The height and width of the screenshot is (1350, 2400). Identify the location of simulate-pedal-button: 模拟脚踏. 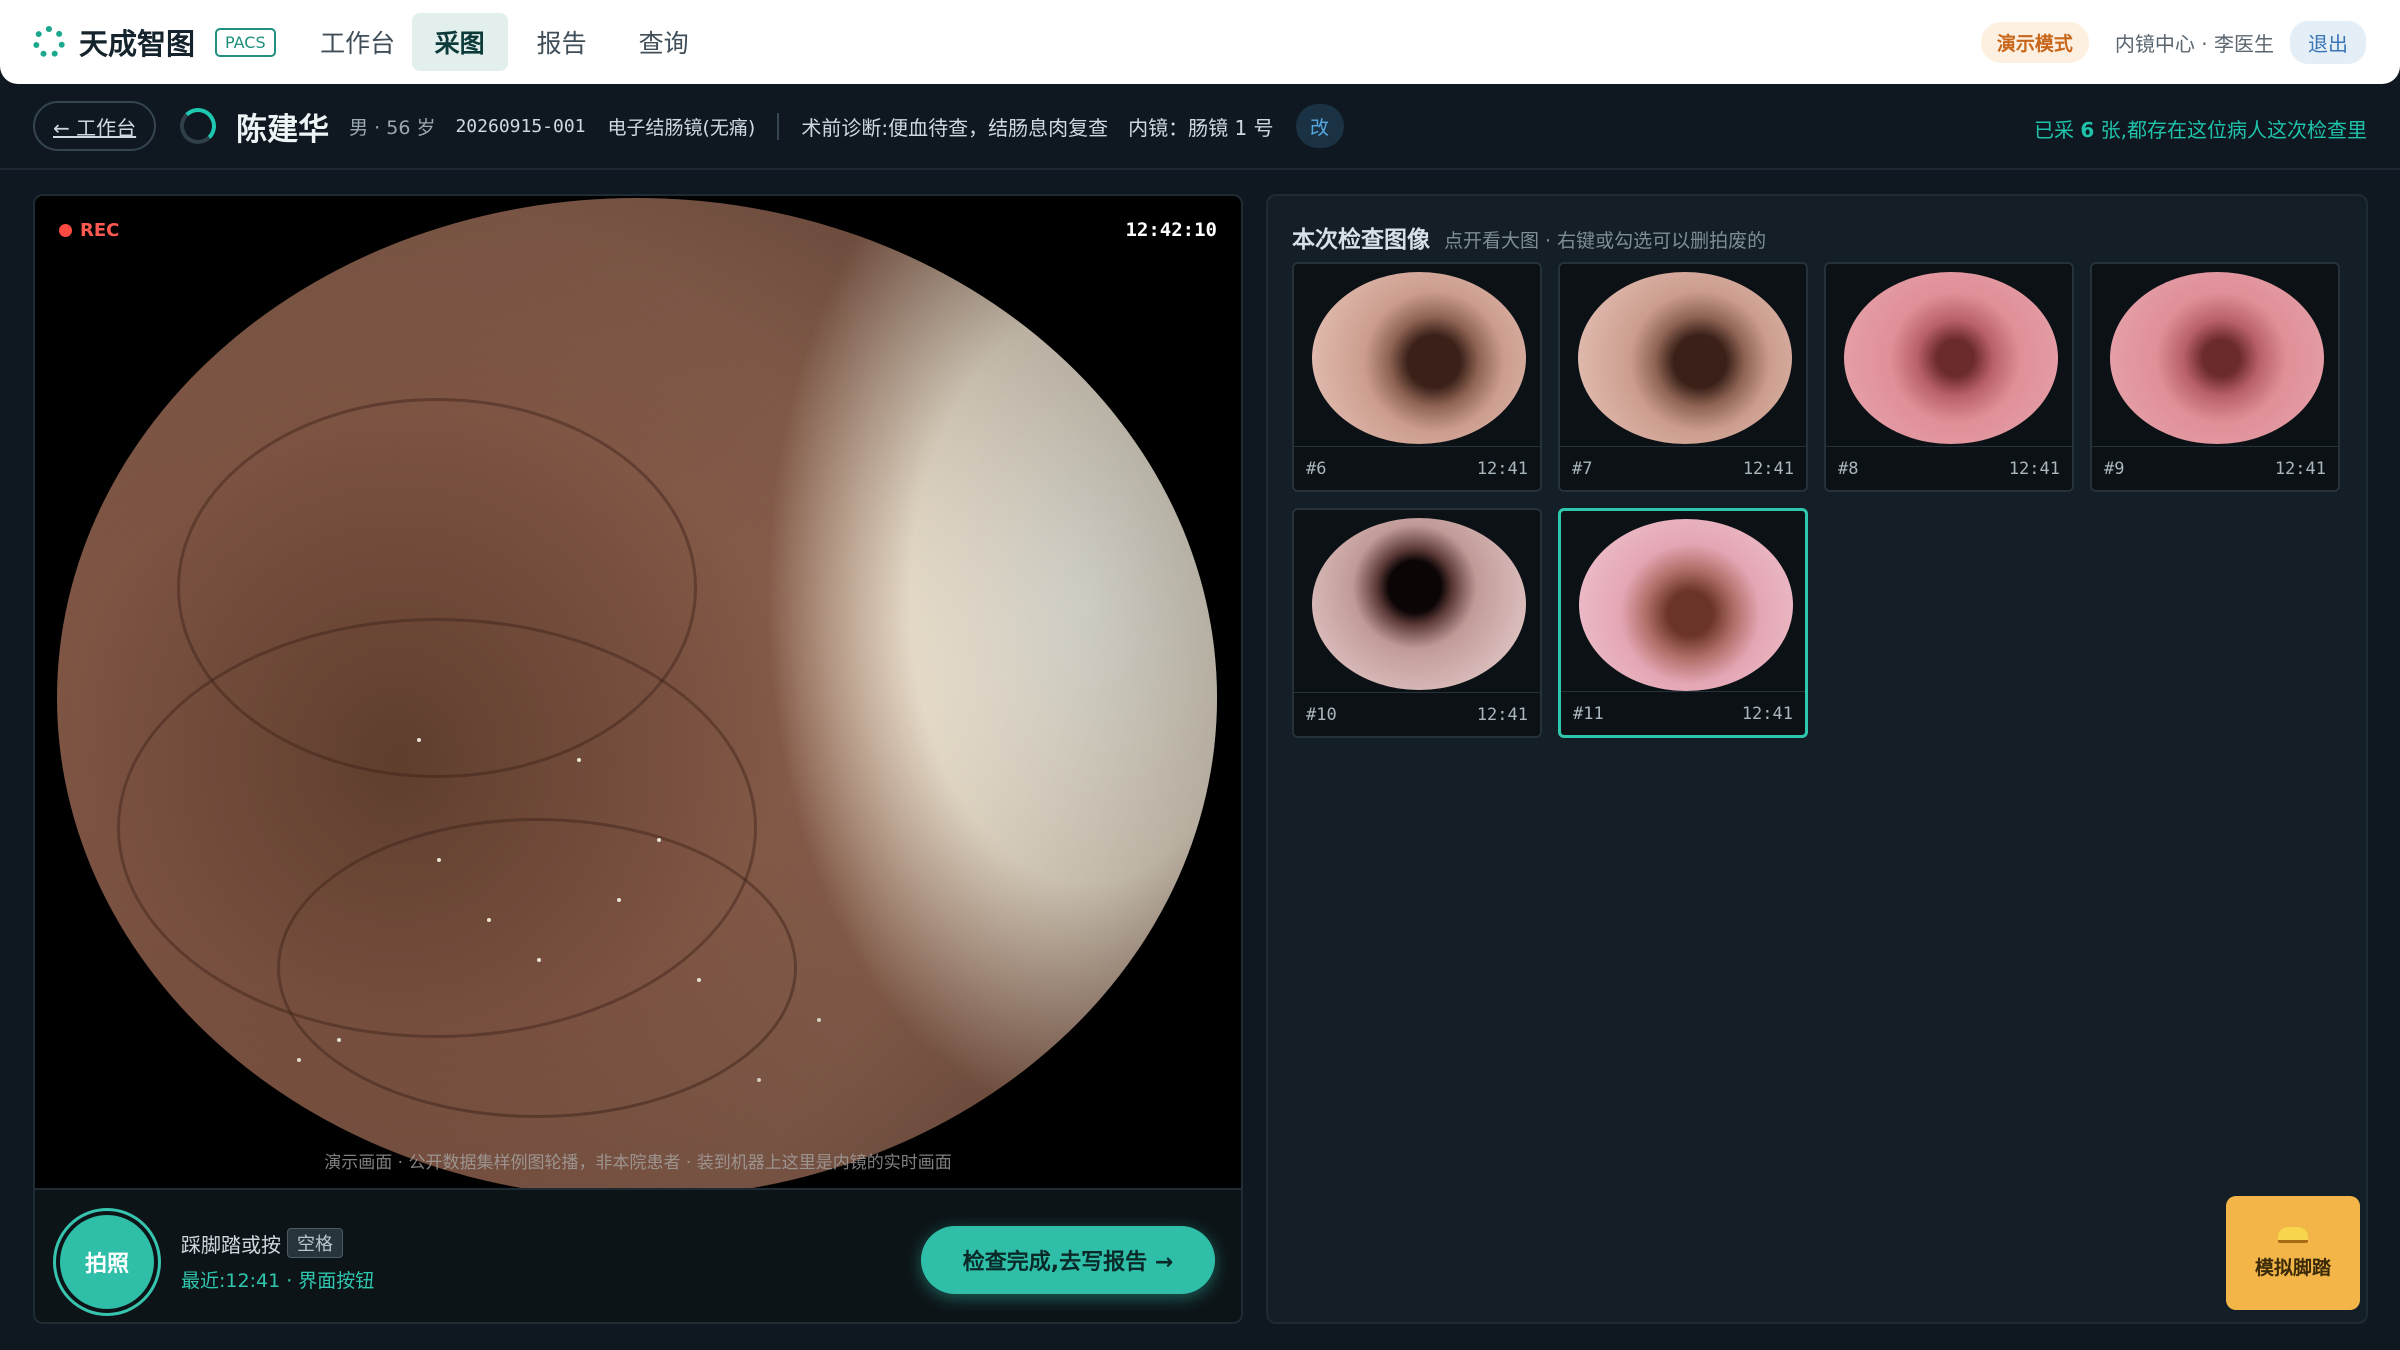
(2293, 1253).